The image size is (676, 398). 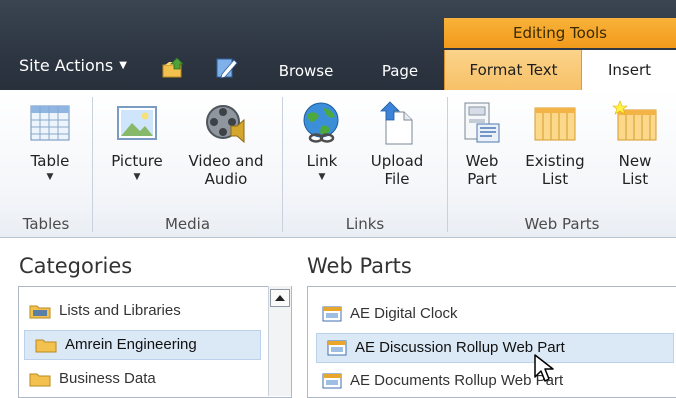 What do you see at coordinates (562, 224) in the screenshot?
I see `group-label-web-parts: Web Parts` at bounding box center [562, 224].